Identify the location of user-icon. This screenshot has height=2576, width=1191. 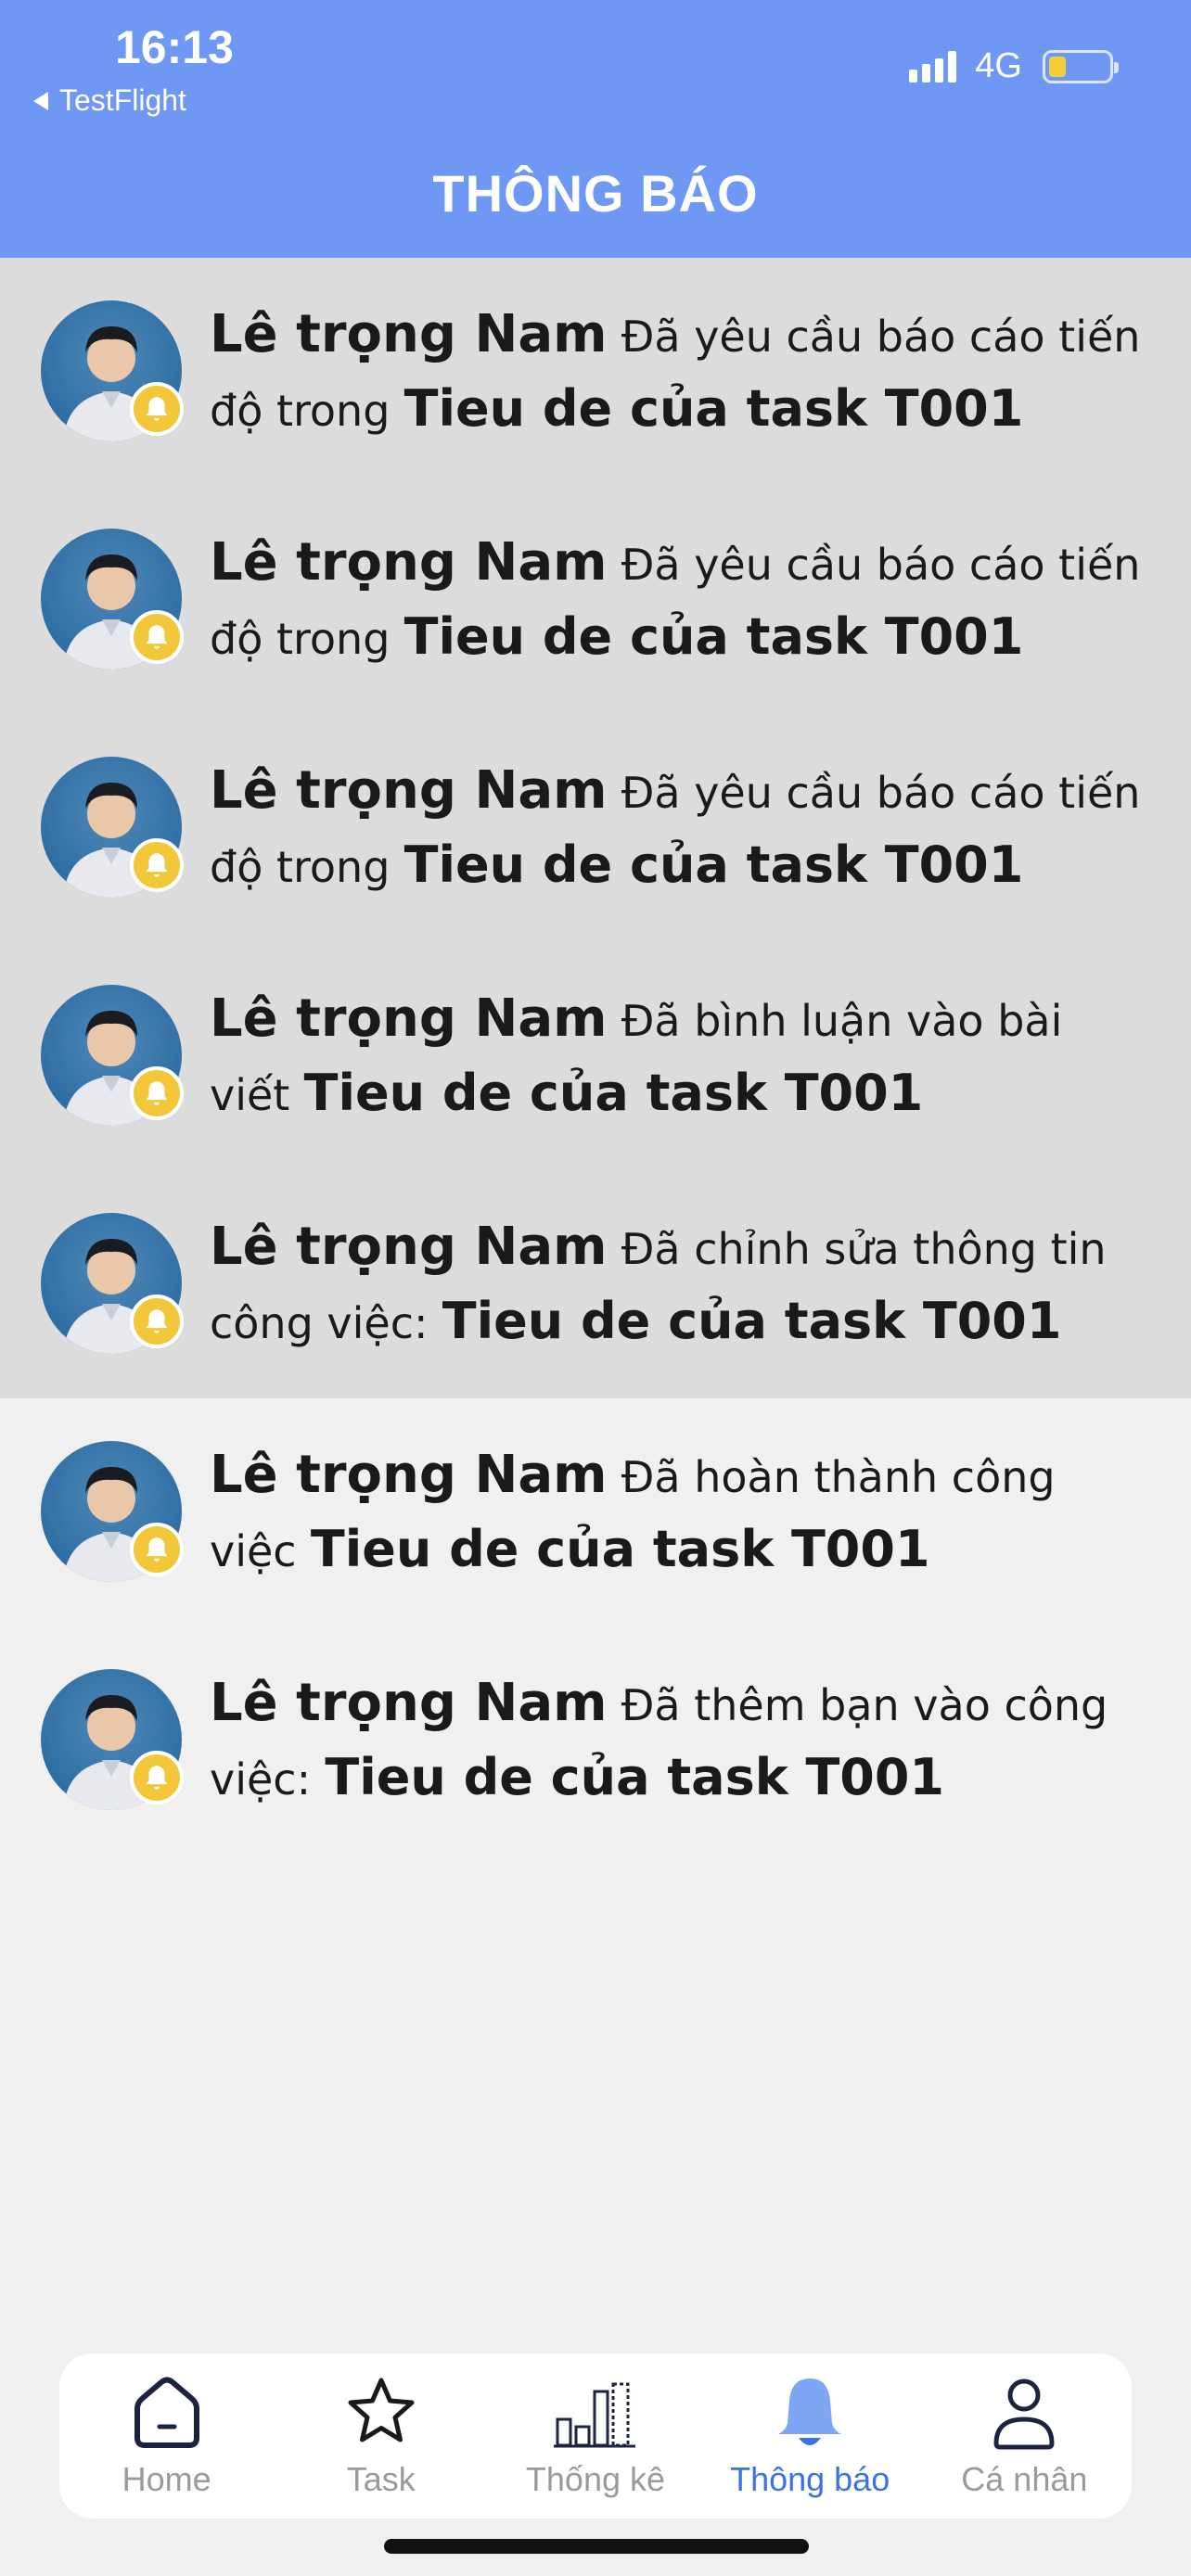
(1024, 2414).